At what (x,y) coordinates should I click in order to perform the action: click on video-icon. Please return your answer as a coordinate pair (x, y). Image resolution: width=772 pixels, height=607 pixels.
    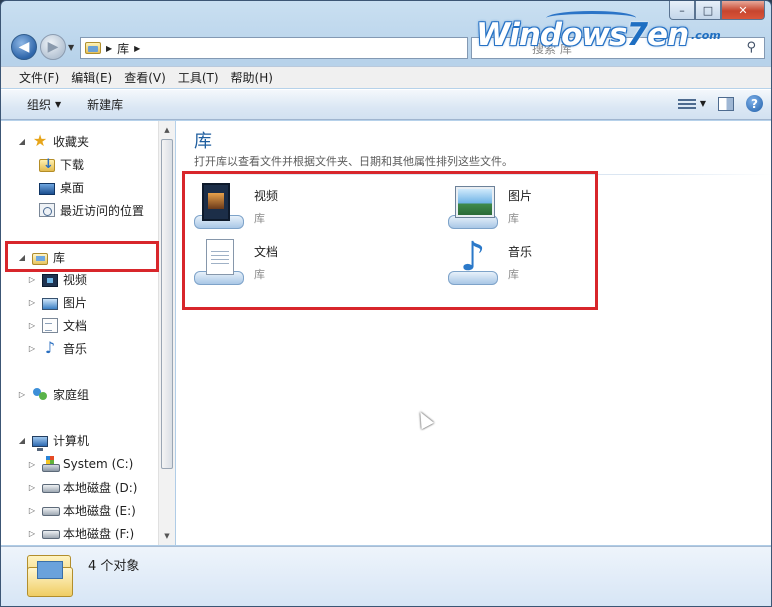
    Looking at the image, I should click on (50, 280).